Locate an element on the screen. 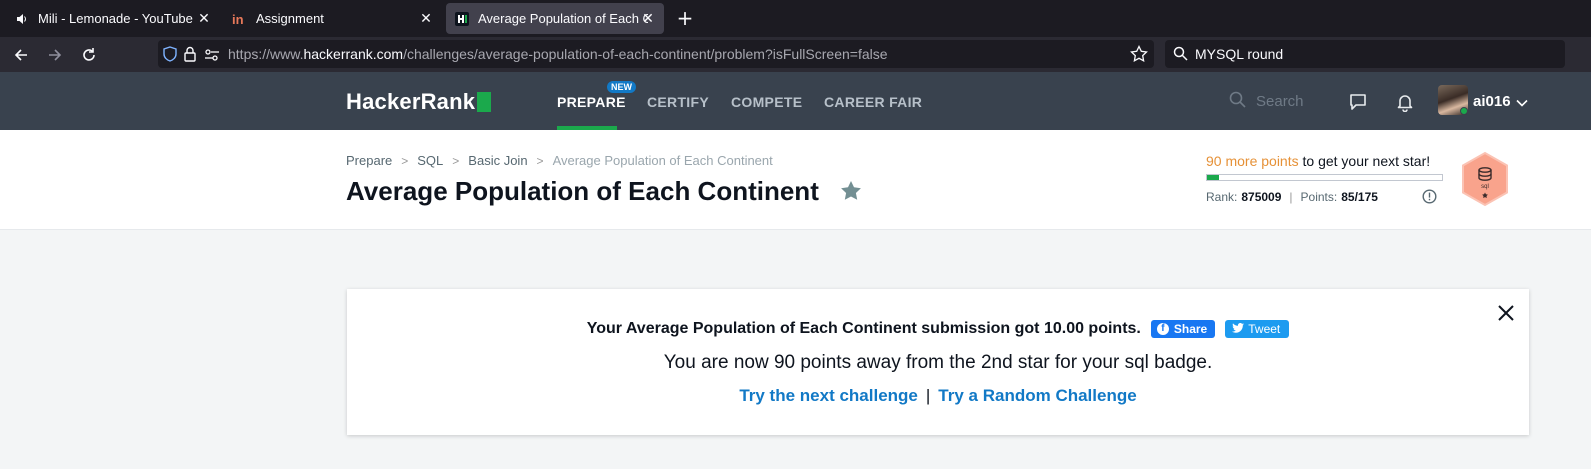 The width and height of the screenshot is (1591, 469). speaker-icon is located at coordinates (22, 19).